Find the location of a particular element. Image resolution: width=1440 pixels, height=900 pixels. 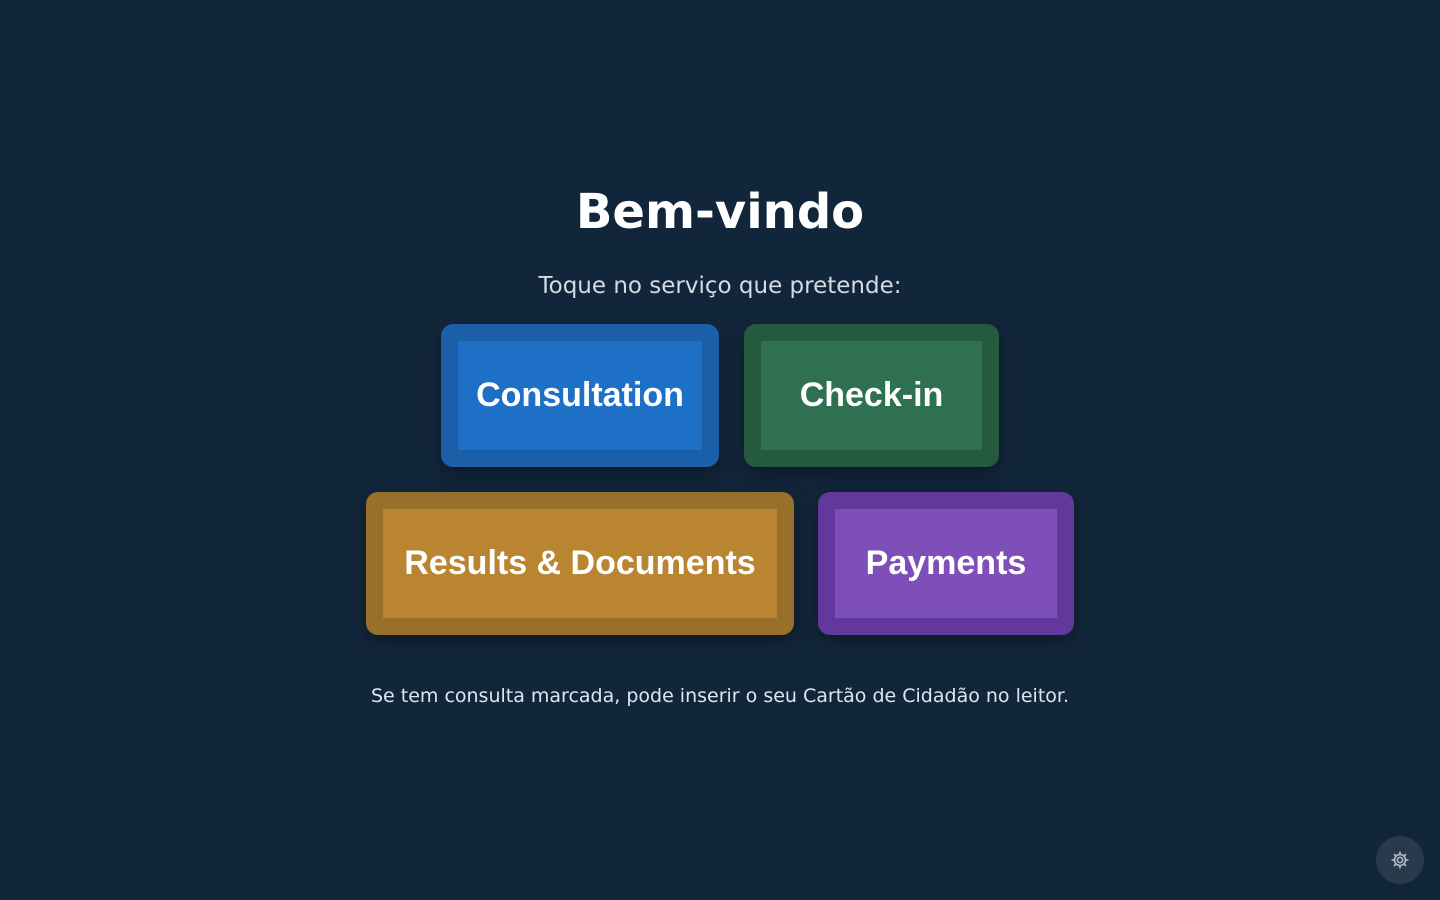

page-subtitle: Toque no serviço que pretende: is located at coordinates (720, 286).